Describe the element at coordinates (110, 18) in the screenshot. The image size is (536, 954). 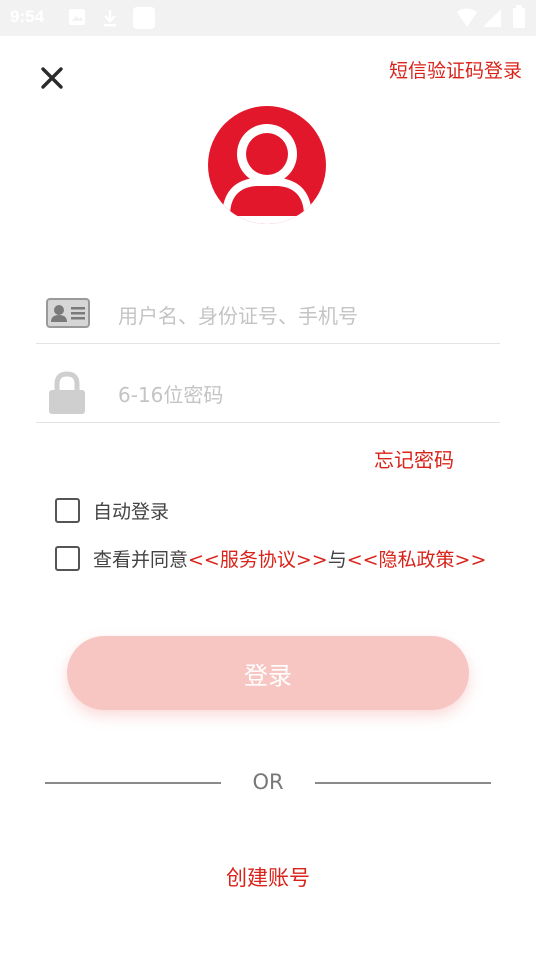
I see `download-notification-icon` at that location.